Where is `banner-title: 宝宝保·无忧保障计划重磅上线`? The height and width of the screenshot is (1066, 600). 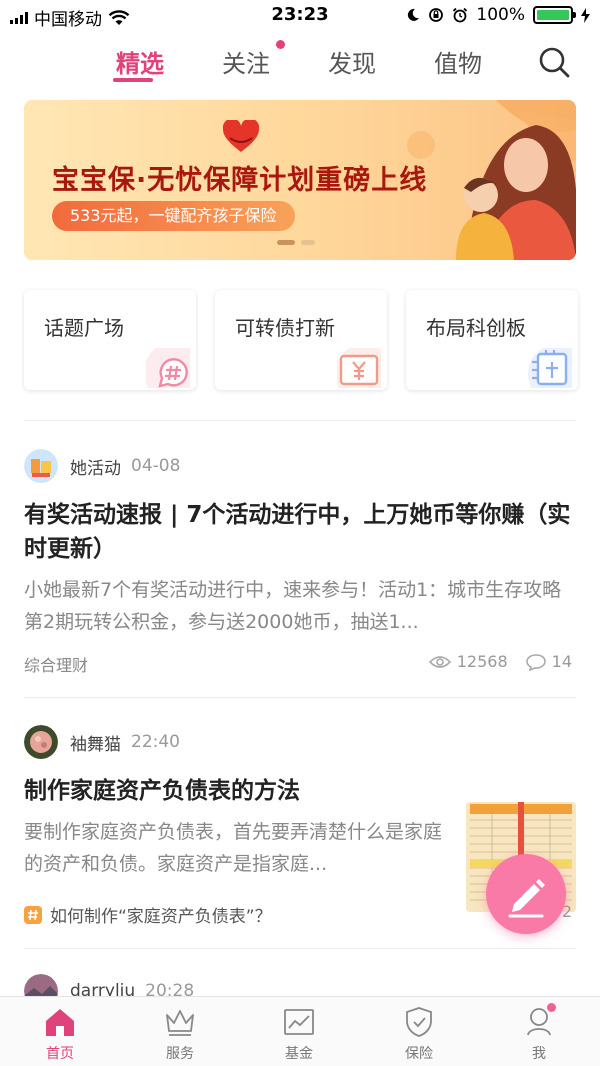
banner-title: 宝宝保·无忧保障计划重磅上线 is located at coordinates (240, 180).